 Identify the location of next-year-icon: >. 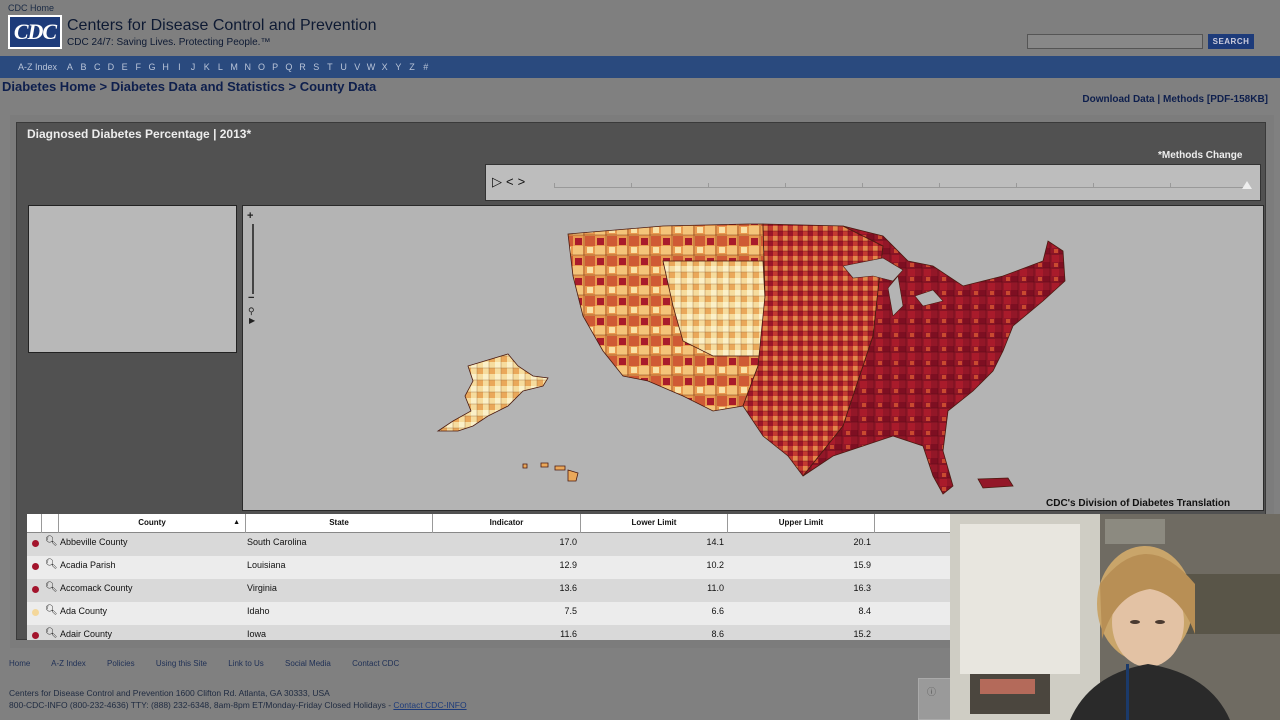
(524, 181).